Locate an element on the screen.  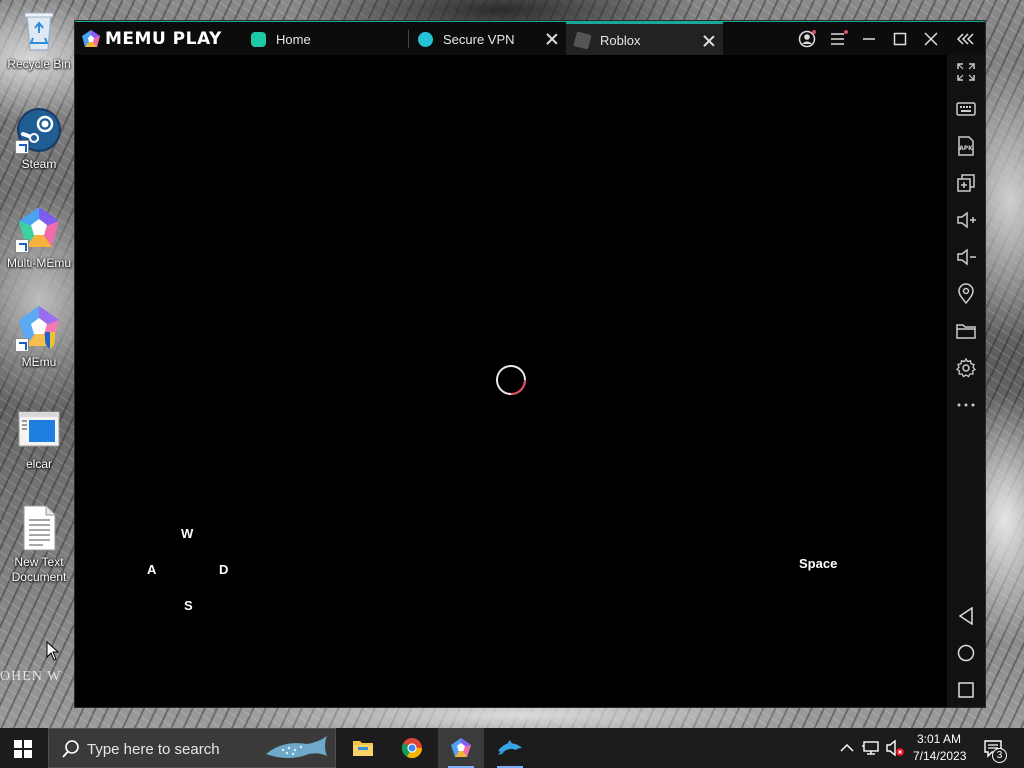
multi-memu-icon is located at coordinates (39, 229).